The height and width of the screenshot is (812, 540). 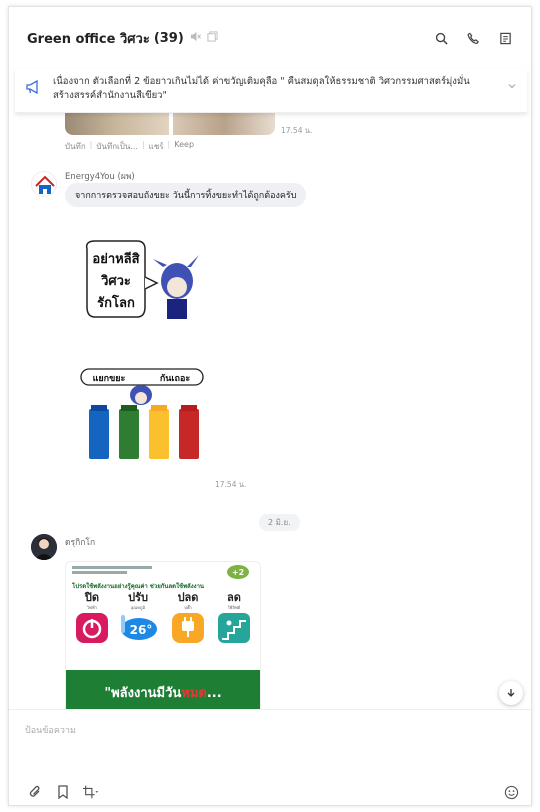 I want to click on scroll-down-button, so click(x=511, y=693).